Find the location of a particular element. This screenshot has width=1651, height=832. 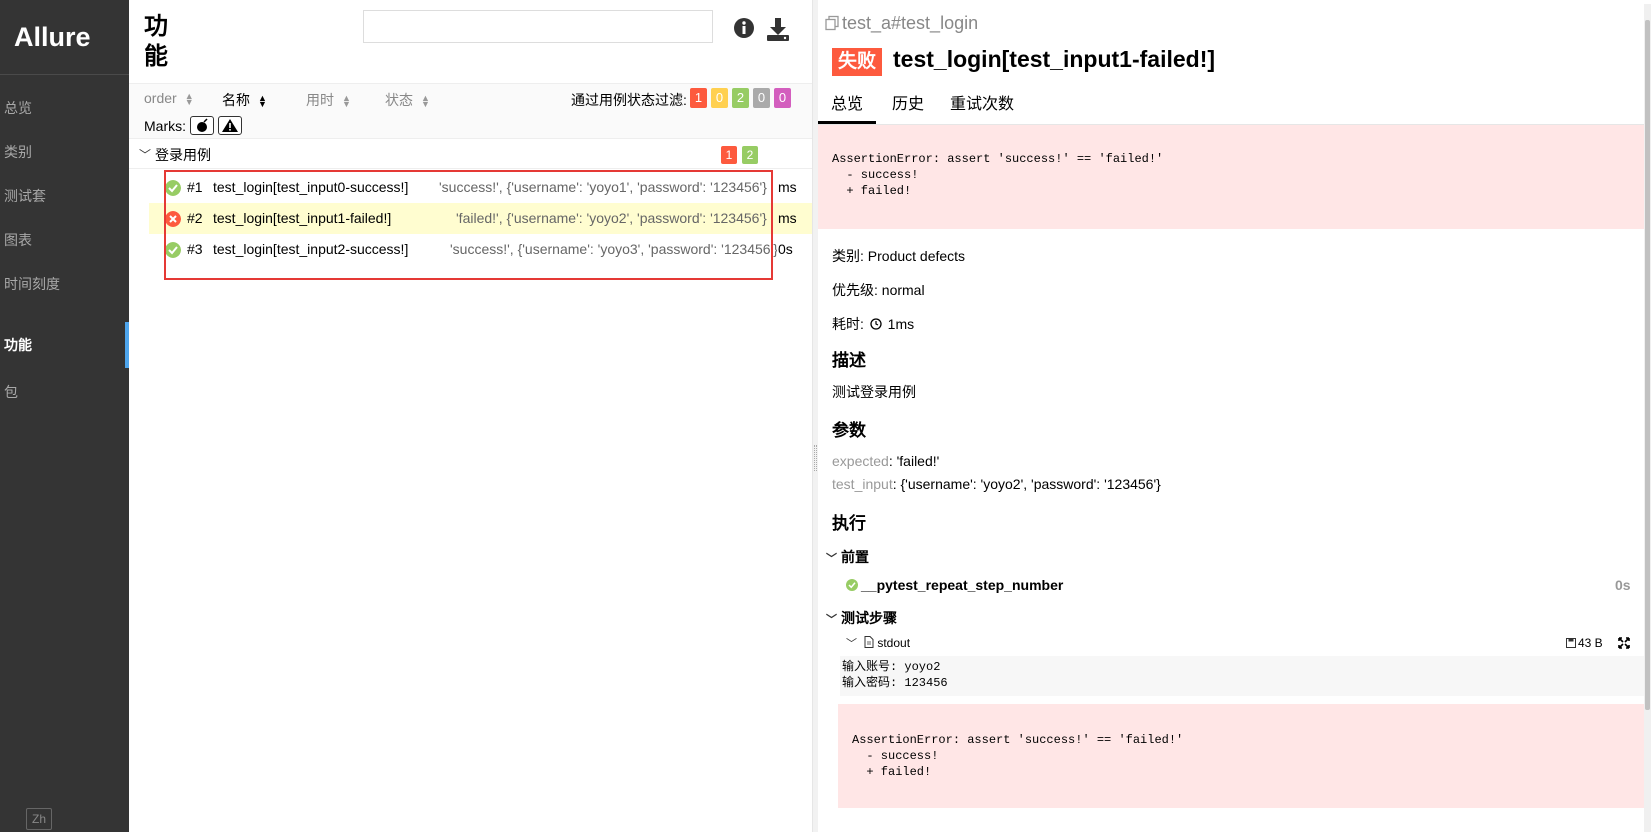

sidebar-item-timeline: 时间刻度 is located at coordinates (64, 284).